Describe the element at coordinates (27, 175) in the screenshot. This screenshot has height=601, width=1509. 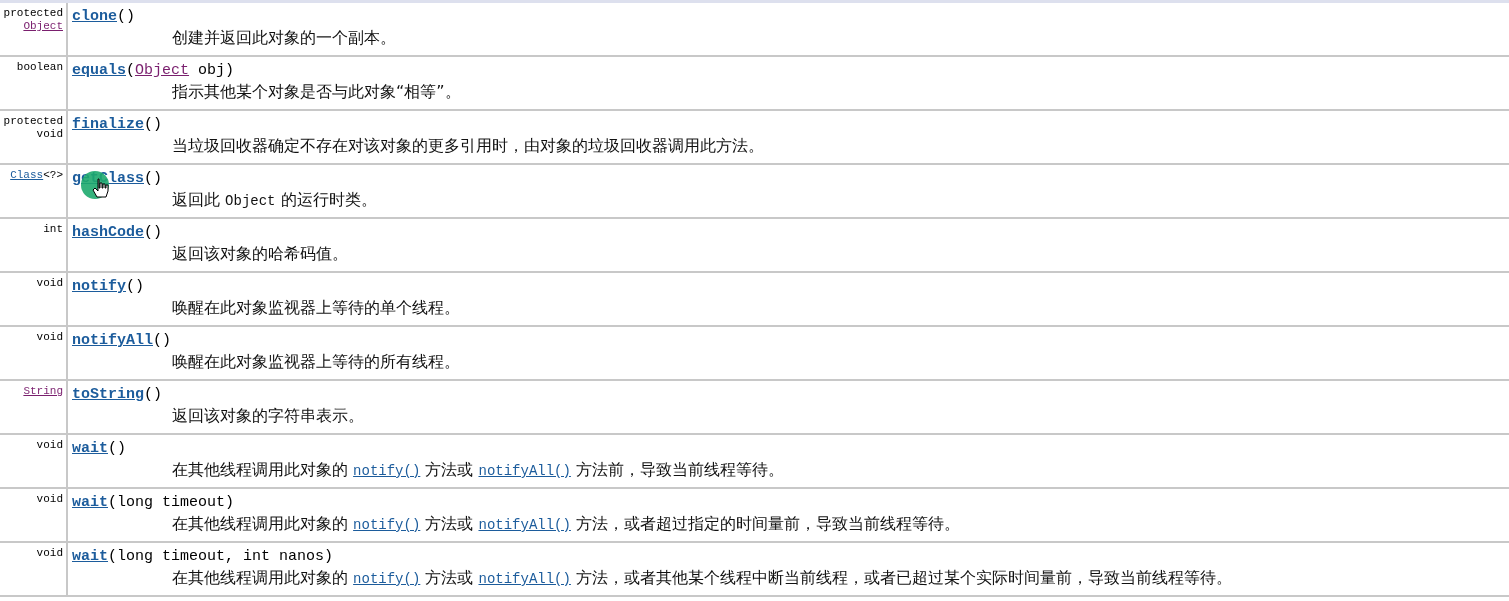
I see `class-link: Class` at that location.